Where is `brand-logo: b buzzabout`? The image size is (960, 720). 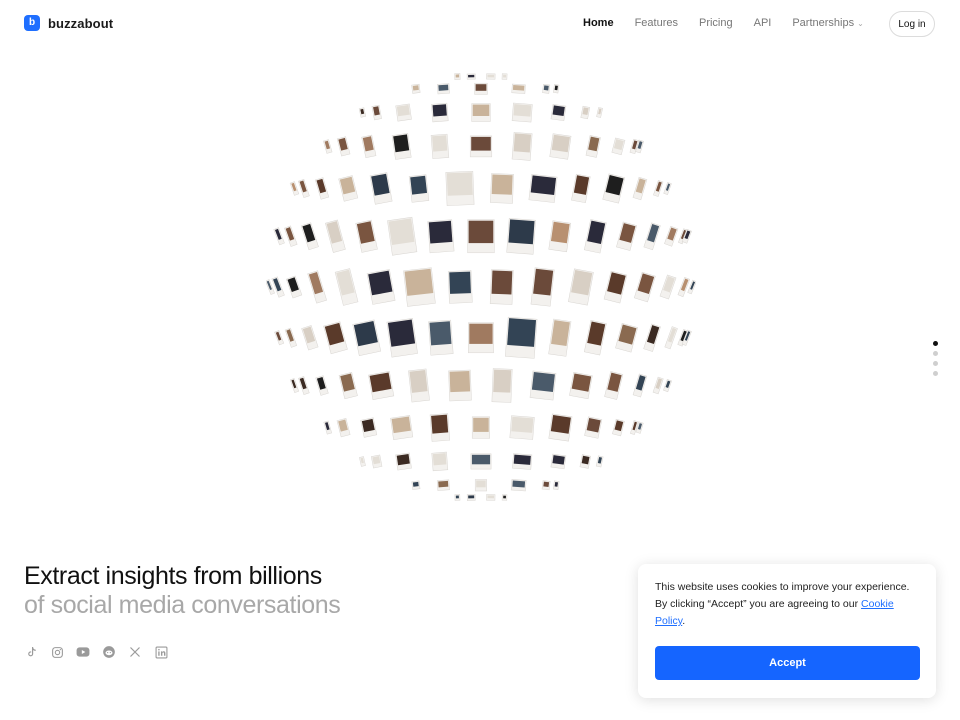 brand-logo: b buzzabout is located at coordinates (68, 23).